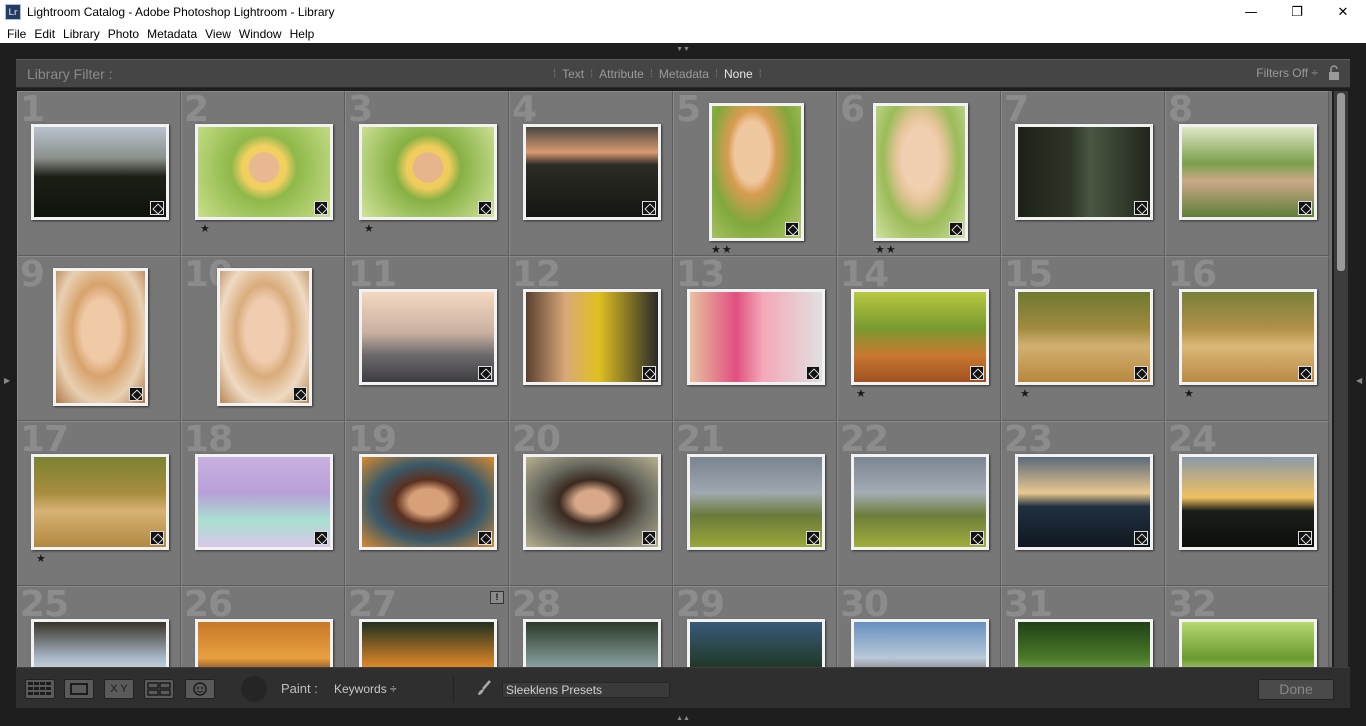  What do you see at coordinates (85, 34) in the screenshot?
I see `menu-library: Library` at bounding box center [85, 34].